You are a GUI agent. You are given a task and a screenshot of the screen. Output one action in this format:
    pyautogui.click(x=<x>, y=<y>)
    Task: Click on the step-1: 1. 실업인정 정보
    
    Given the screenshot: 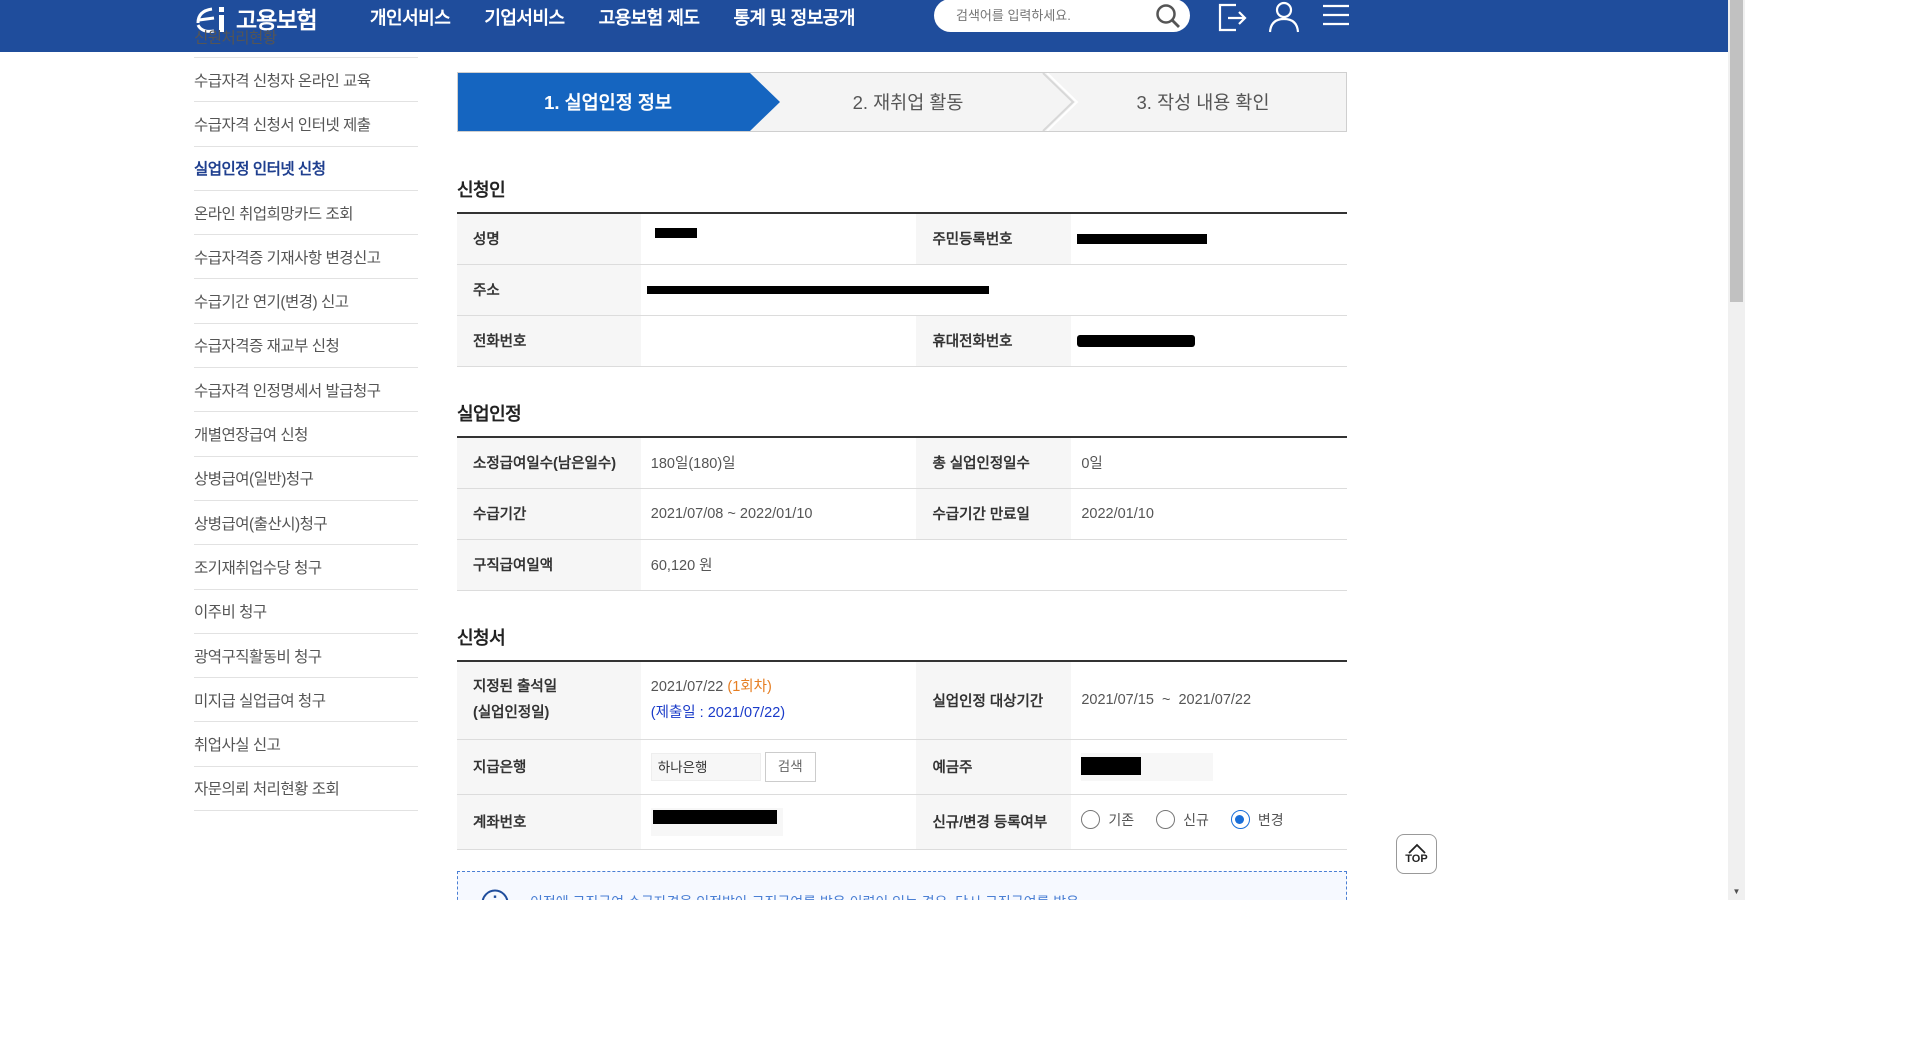 What is the action you would take?
    pyautogui.click(x=608, y=102)
    